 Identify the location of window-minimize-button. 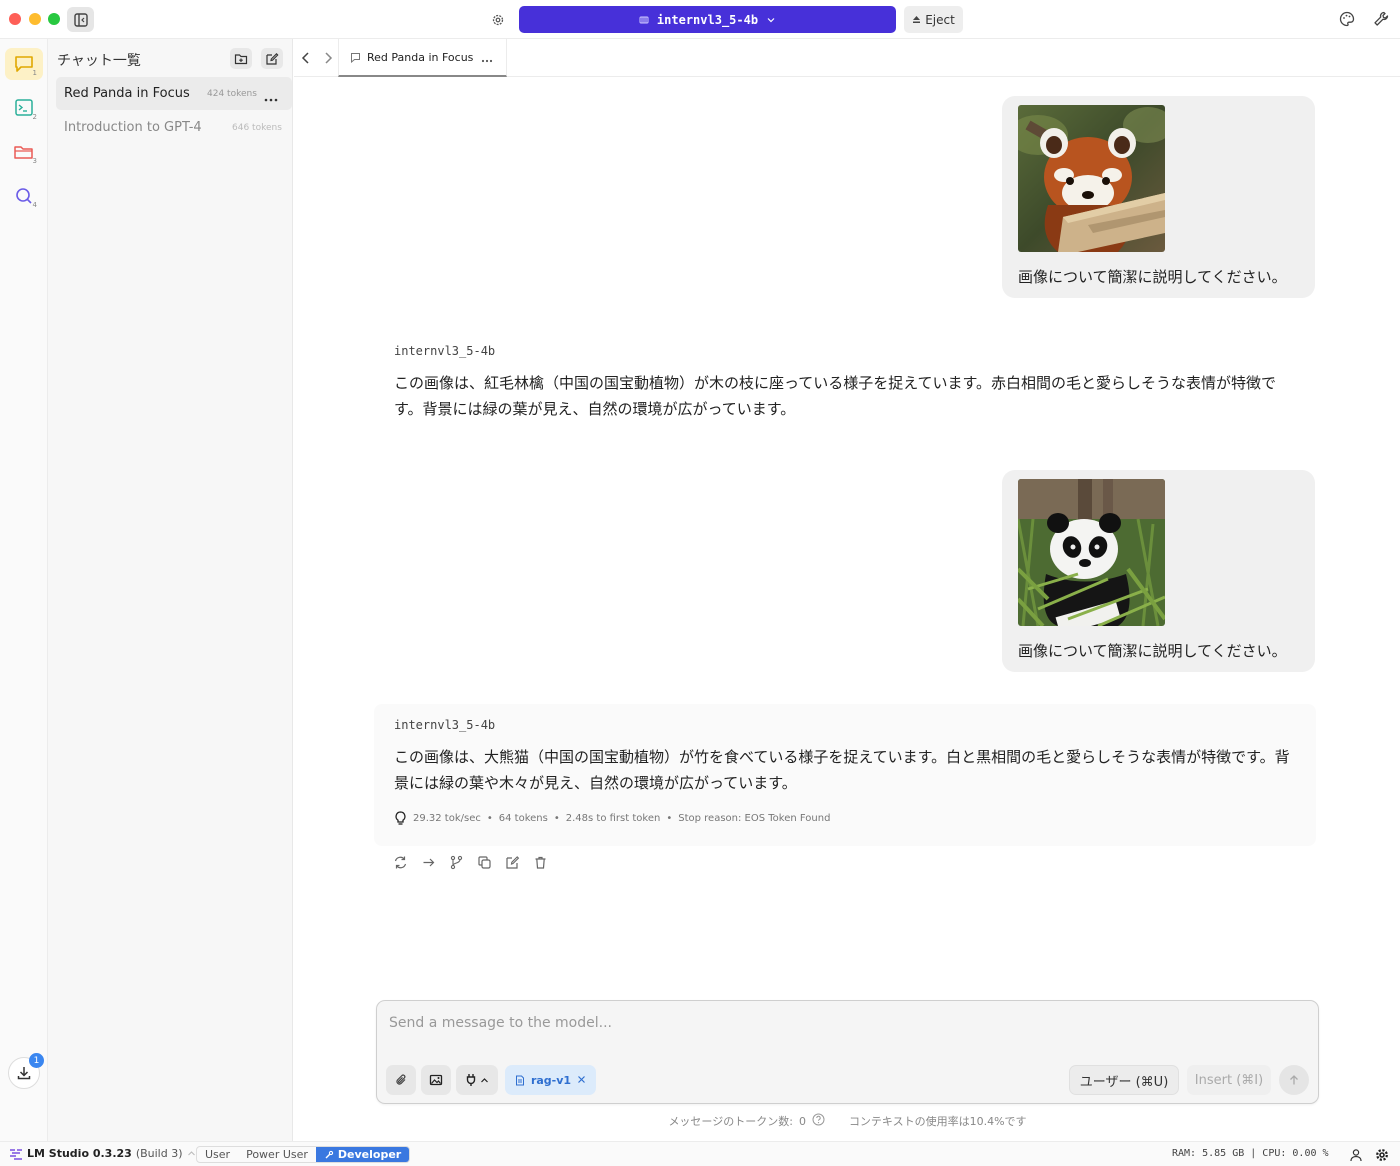
(35, 19).